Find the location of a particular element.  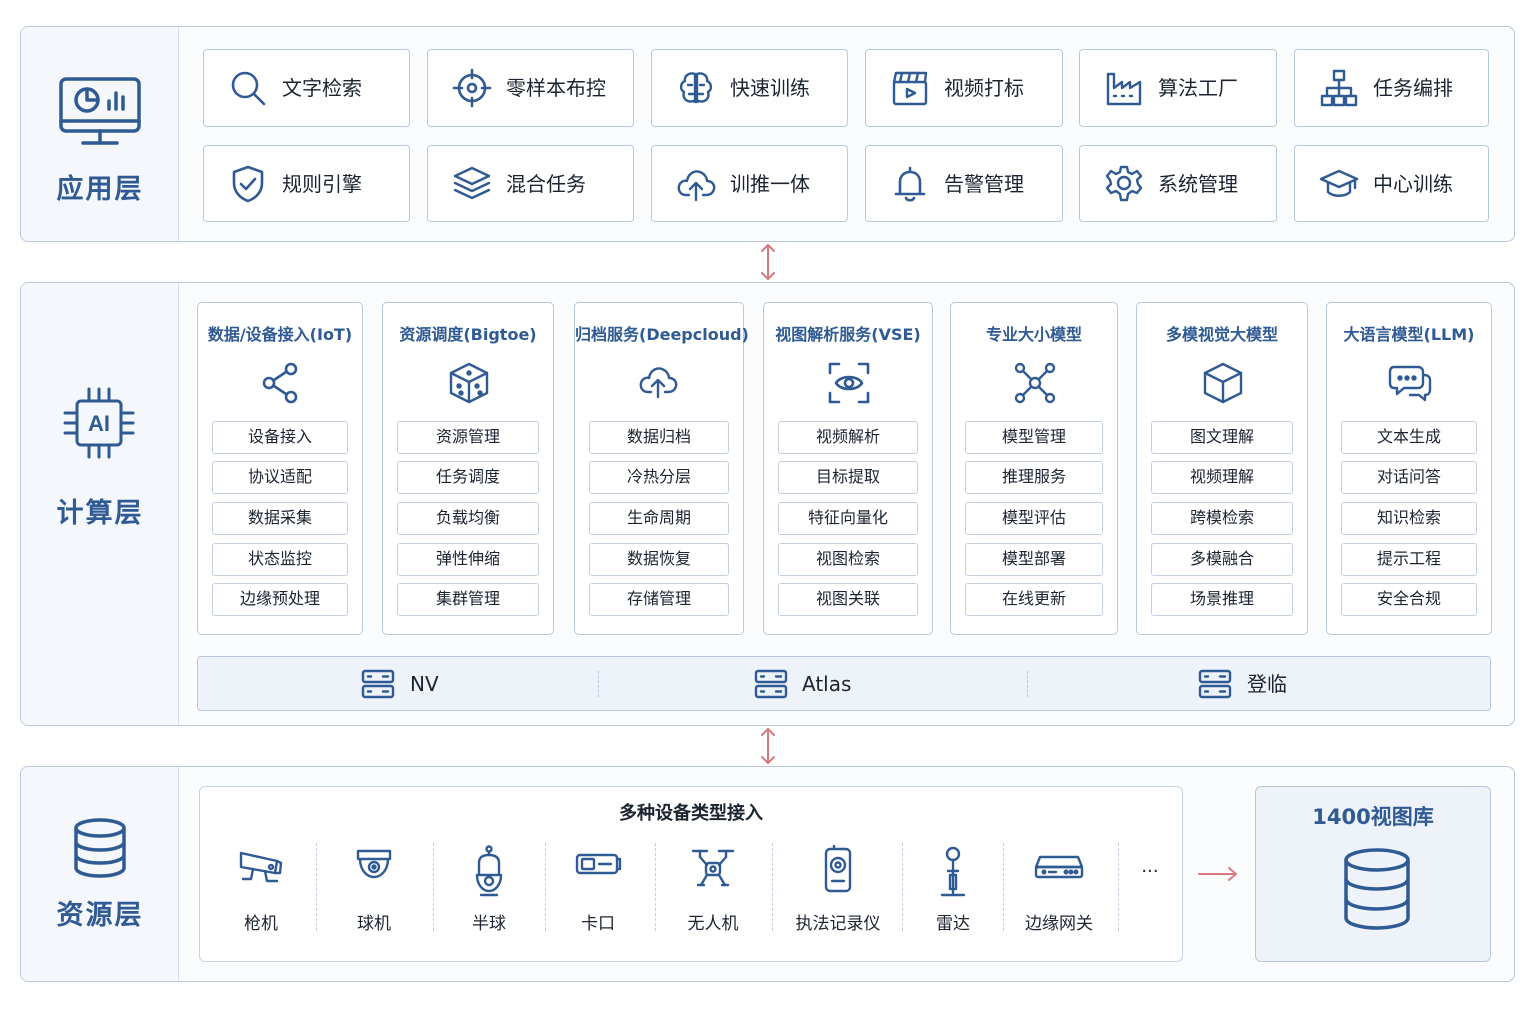

compute-item: 数据归档 is located at coordinates (659, 437).